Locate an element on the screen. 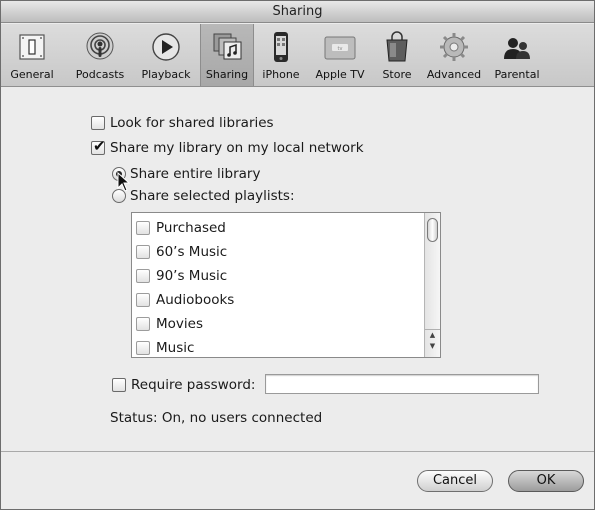 The image size is (595, 510). tab-podcasts: Podcasts is located at coordinates (100, 55).